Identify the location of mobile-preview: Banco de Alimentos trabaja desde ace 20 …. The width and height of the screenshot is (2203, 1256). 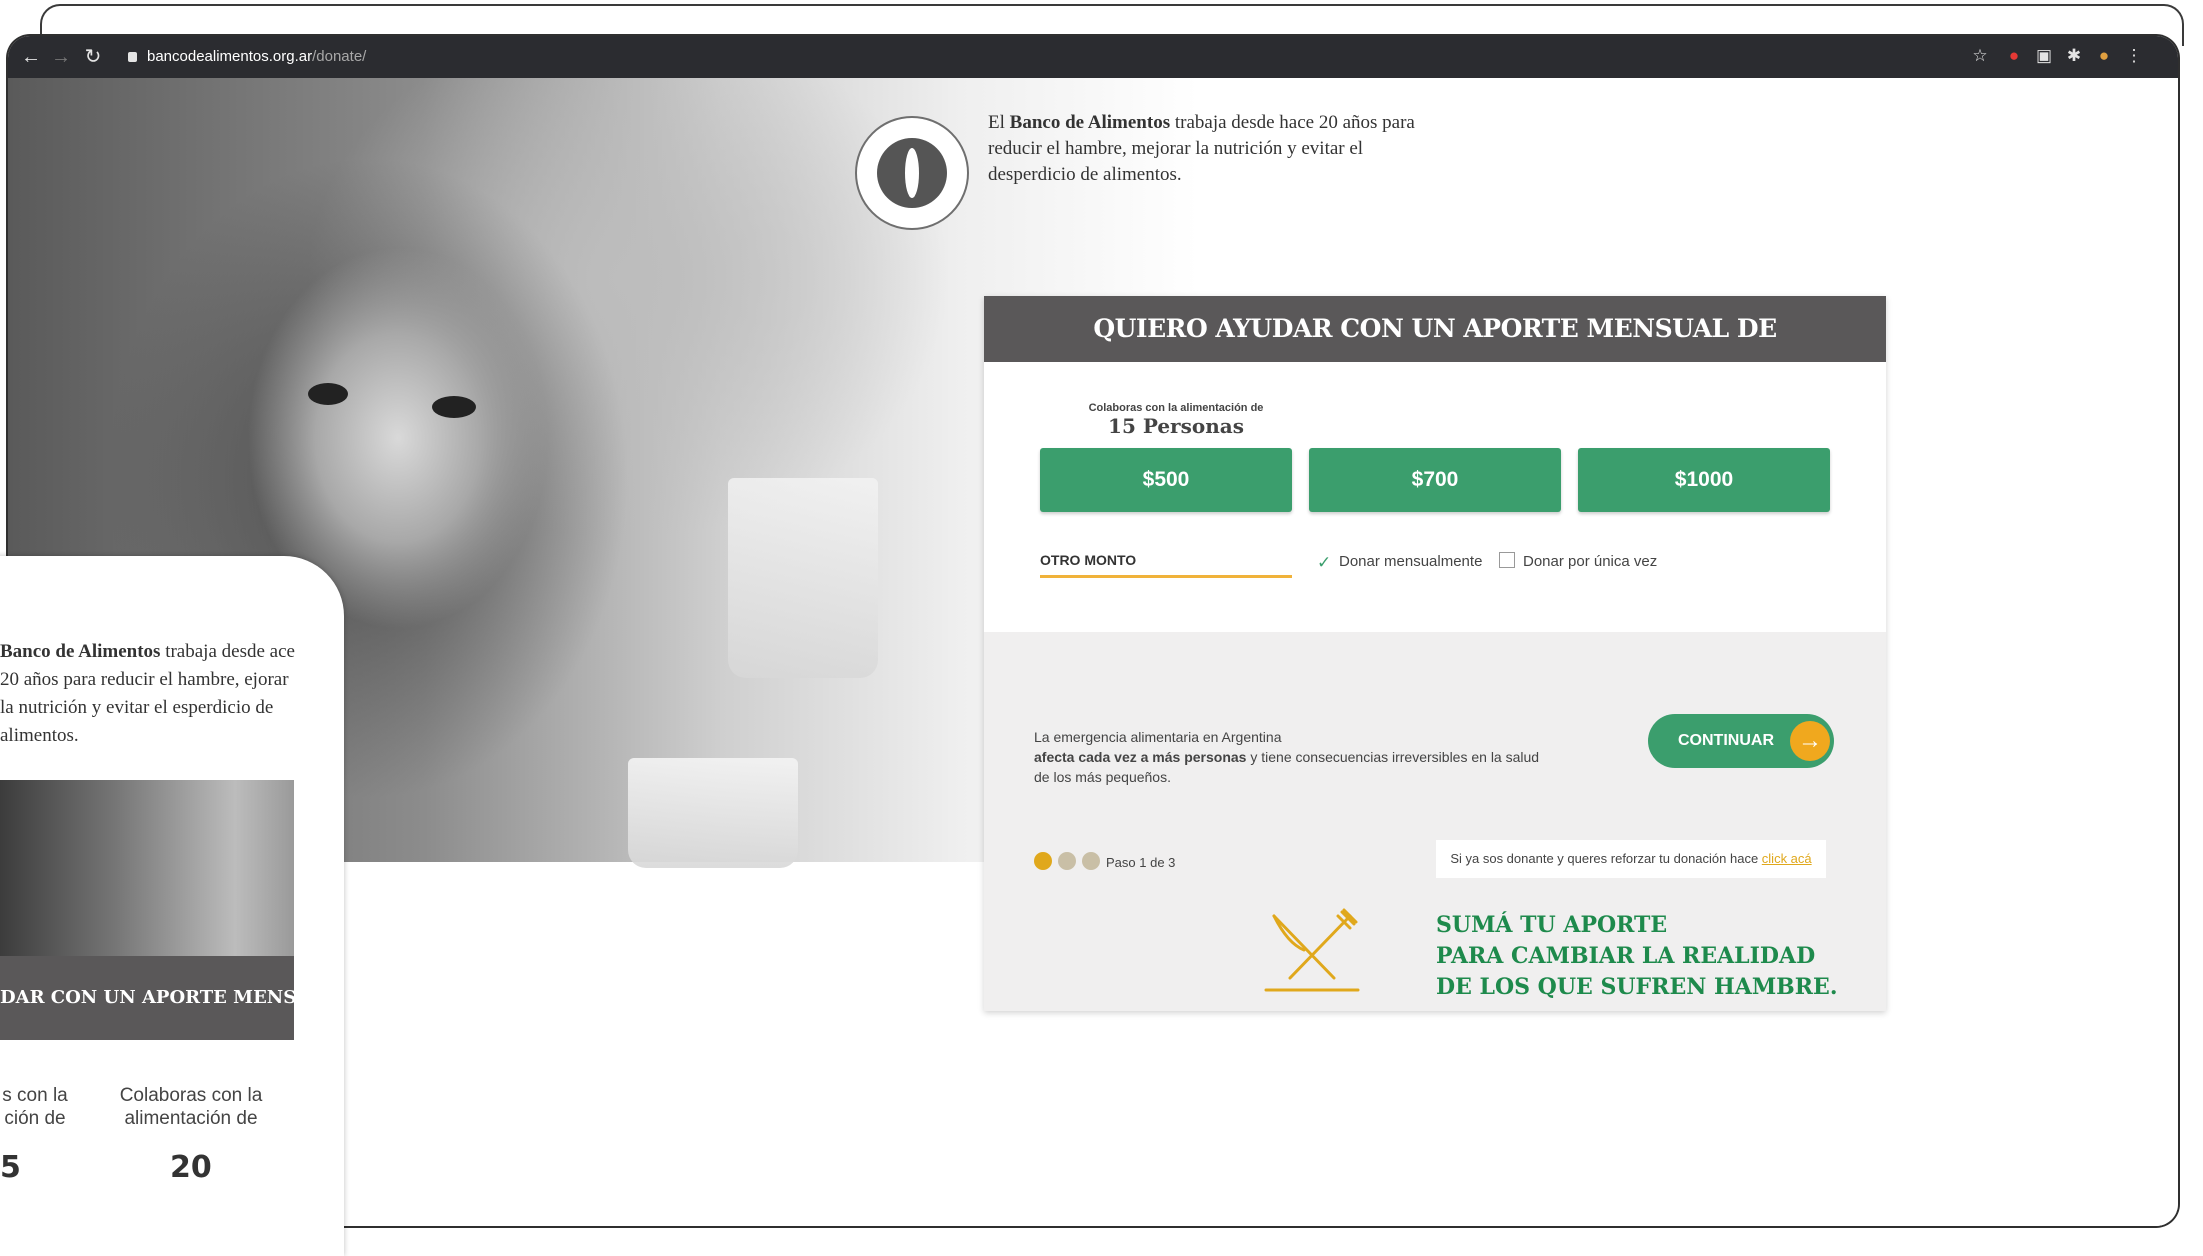
(172, 906).